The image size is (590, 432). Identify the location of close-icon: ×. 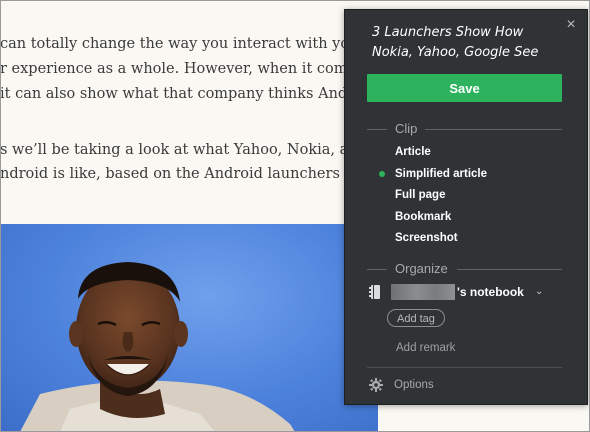
(571, 25).